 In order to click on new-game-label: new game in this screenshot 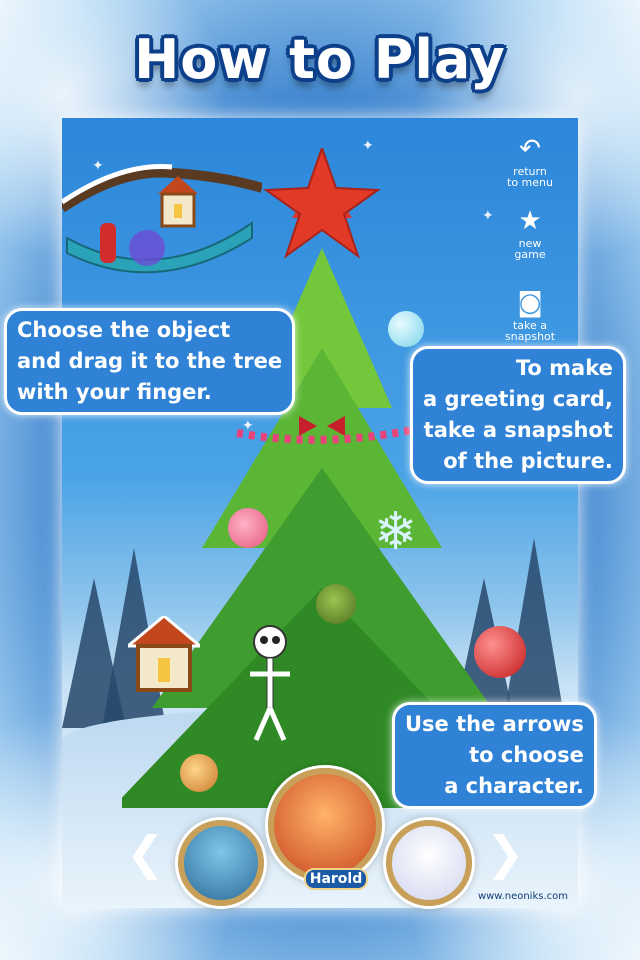, I will do `click(530, 249)`.